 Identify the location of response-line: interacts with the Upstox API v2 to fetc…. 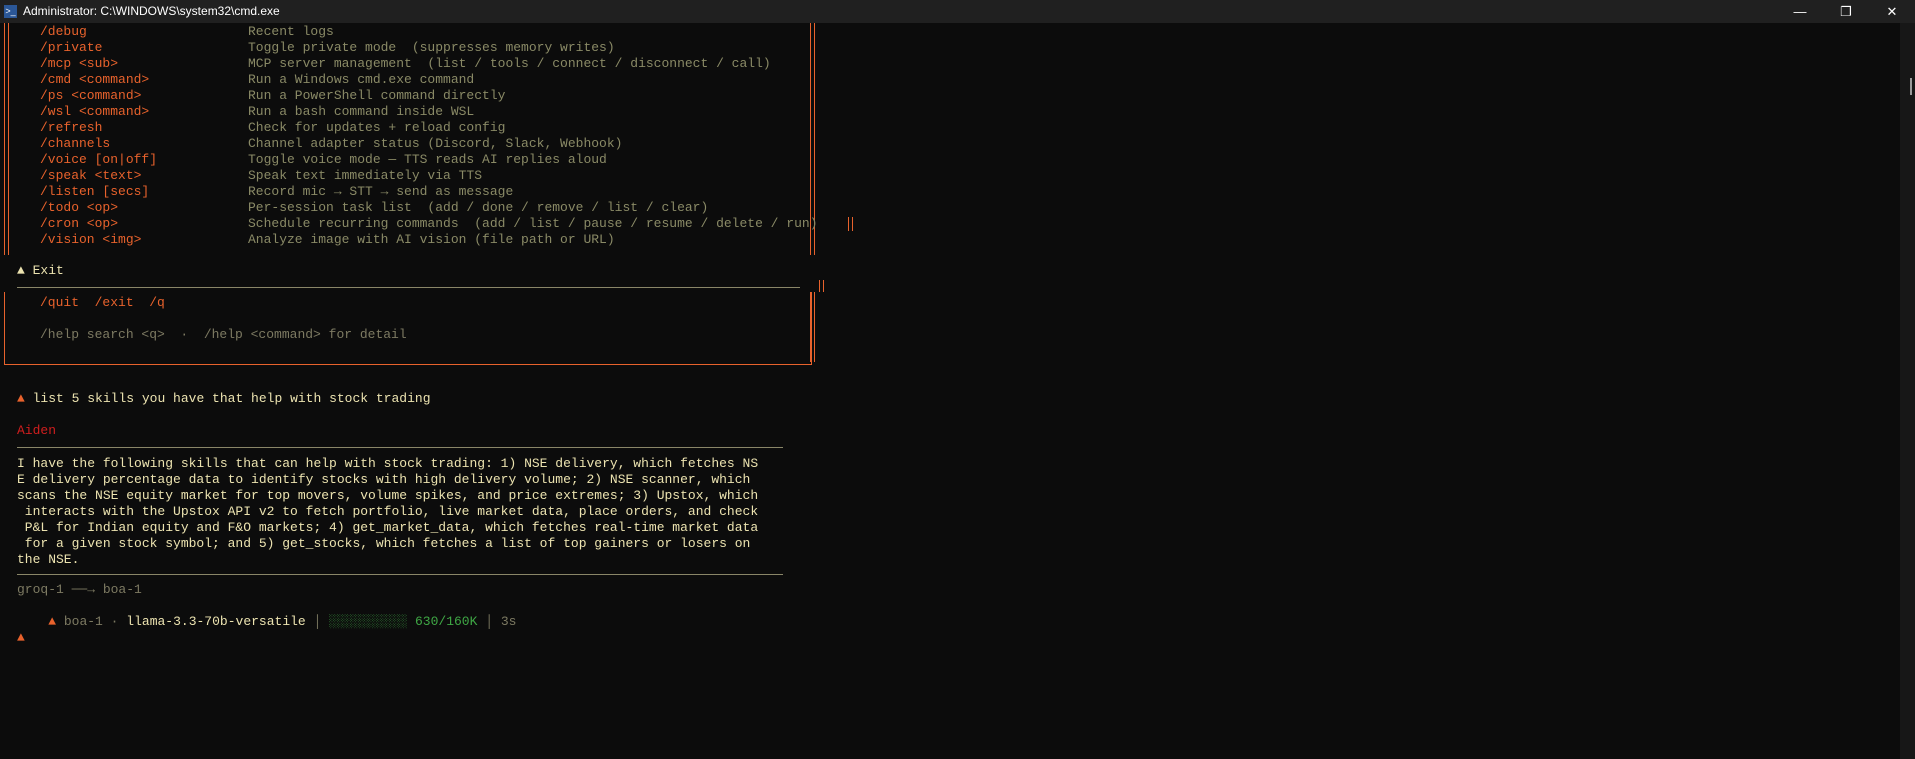
(388, 511).